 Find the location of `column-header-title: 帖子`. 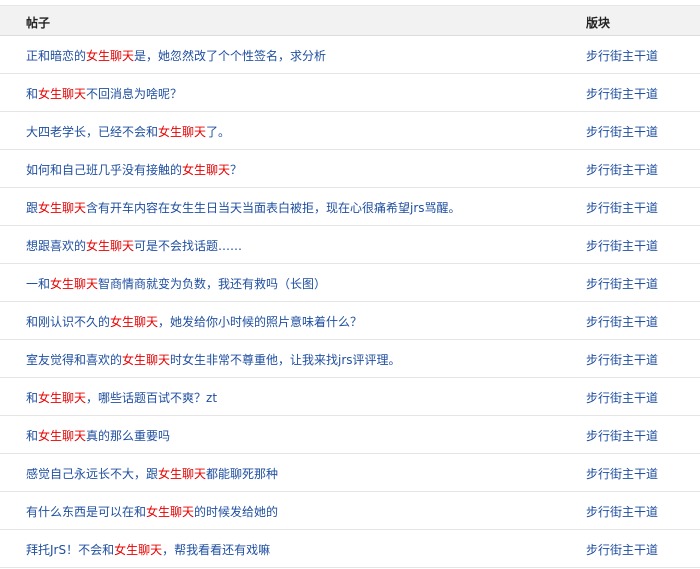

column-header-title: 帖子 is located at coordinates (38, 23).